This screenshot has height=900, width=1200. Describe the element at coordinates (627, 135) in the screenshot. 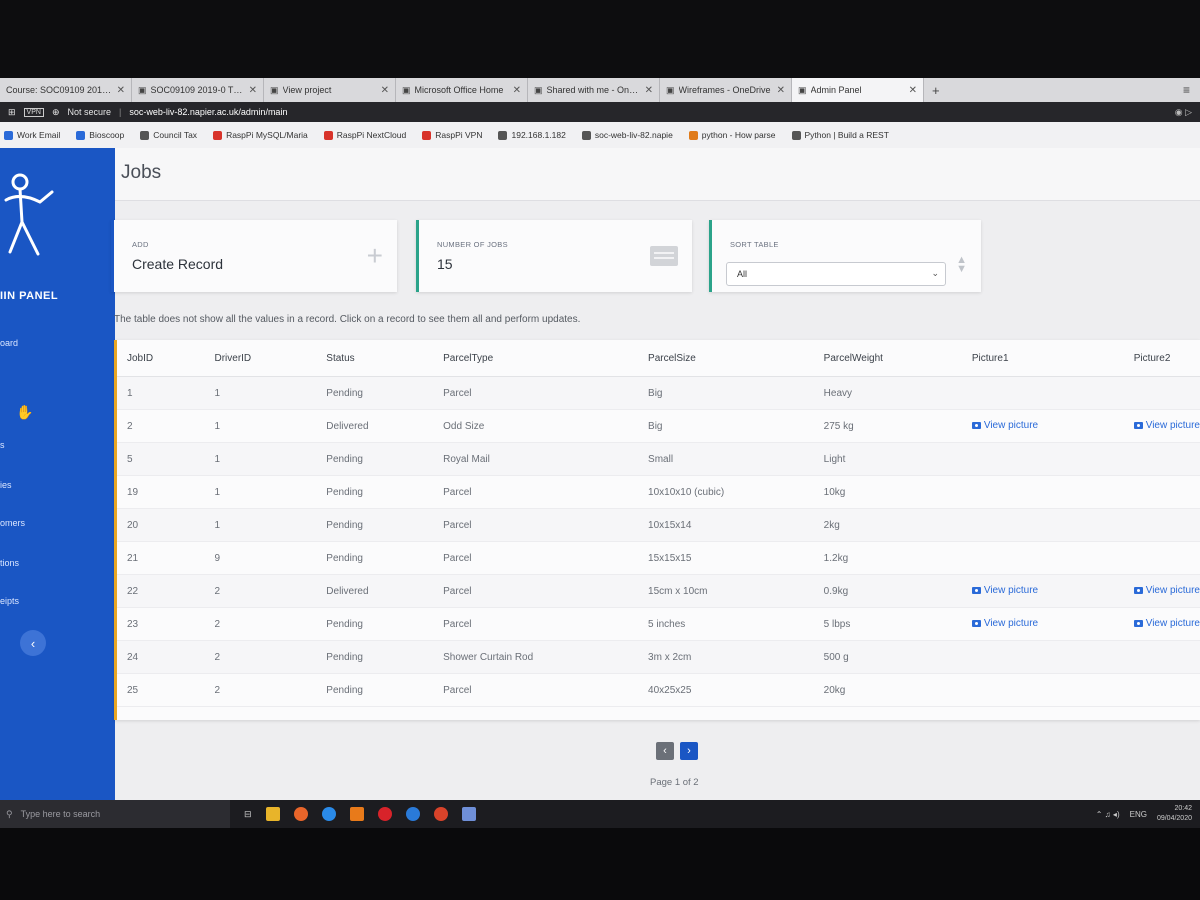

I see `bookmark: soc-web-liv-82.napie` at that location.